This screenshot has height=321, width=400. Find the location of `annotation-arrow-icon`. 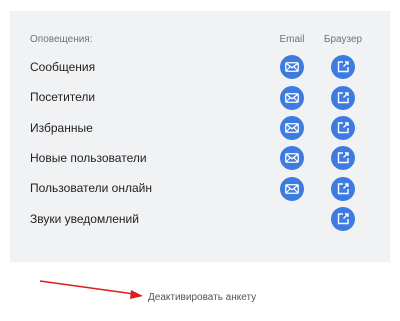

annotation-arrow-icon is located at coordinates (91, 289).